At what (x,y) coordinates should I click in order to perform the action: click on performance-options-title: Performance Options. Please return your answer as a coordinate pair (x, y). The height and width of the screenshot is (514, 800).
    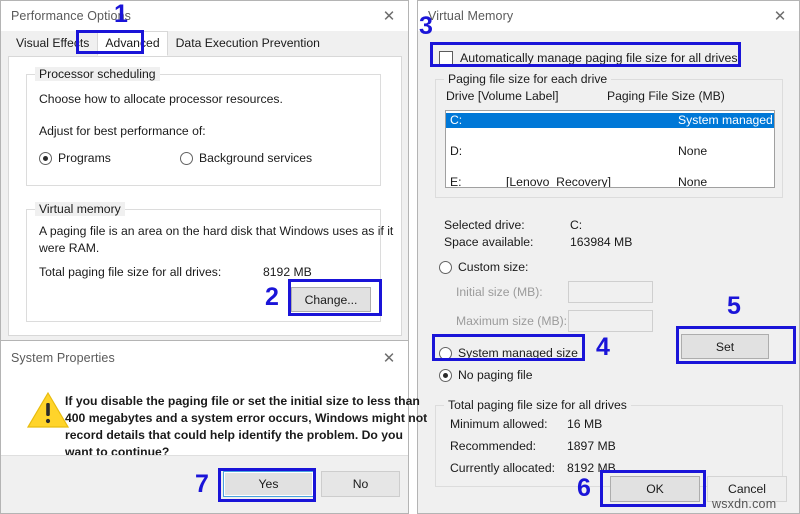
    Looking at the image, I should click on (71, 16).